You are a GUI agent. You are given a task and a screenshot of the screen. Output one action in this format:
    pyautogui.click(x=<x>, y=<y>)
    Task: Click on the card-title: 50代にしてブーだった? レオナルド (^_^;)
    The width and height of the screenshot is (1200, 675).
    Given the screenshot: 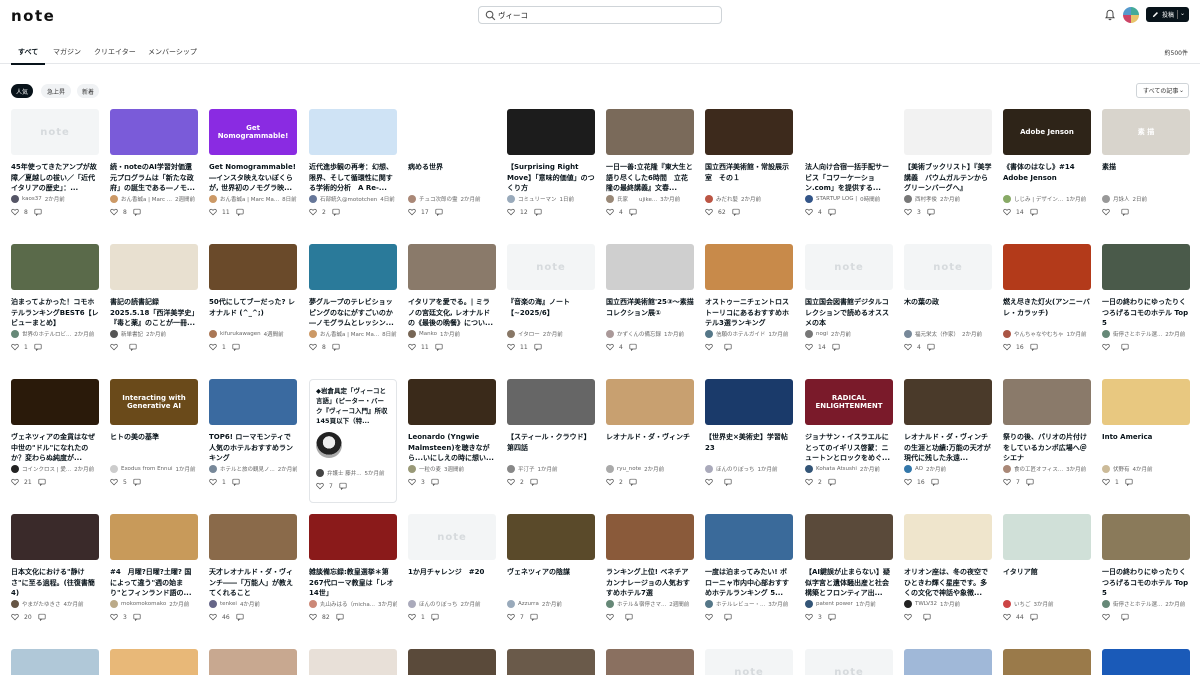 What is the action you would take?
    pyautogui.click(x=253, y=313)
    